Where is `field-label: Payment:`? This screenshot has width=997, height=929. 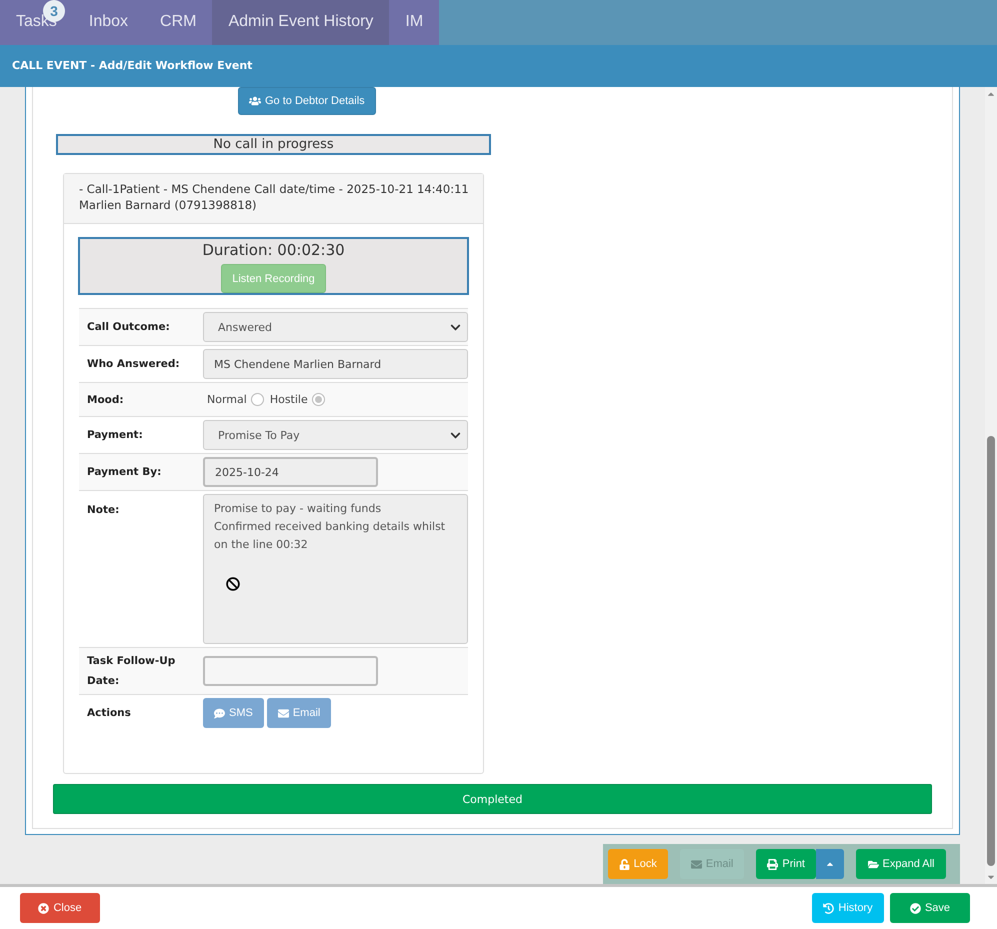
field-label: Payment: is located at coordinates (115, 436).